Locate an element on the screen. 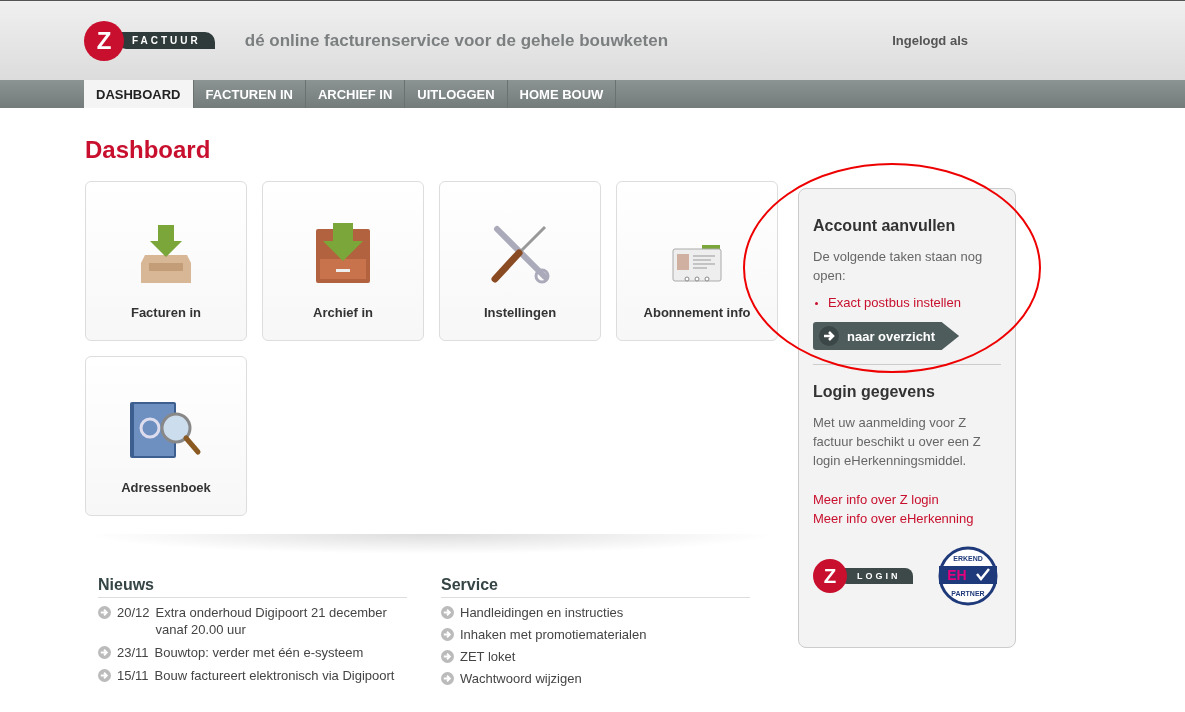 The height and width of the screenshot is (712, 1185). info-link: Meer info over eHerkenning is located at coordinates (907, 518).